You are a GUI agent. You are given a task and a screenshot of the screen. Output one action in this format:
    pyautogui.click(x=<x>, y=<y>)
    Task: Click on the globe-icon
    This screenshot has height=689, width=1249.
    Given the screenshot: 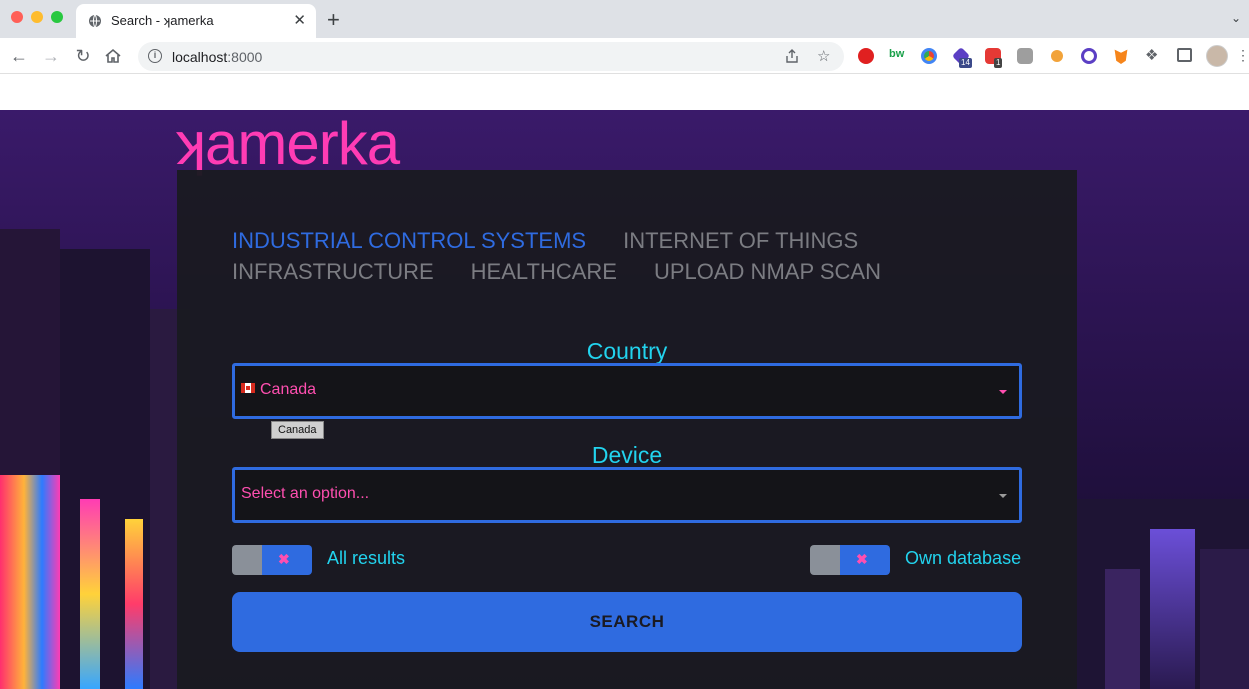 What is the action you would take?
    pyautogui.click(x=95, y=21)
    